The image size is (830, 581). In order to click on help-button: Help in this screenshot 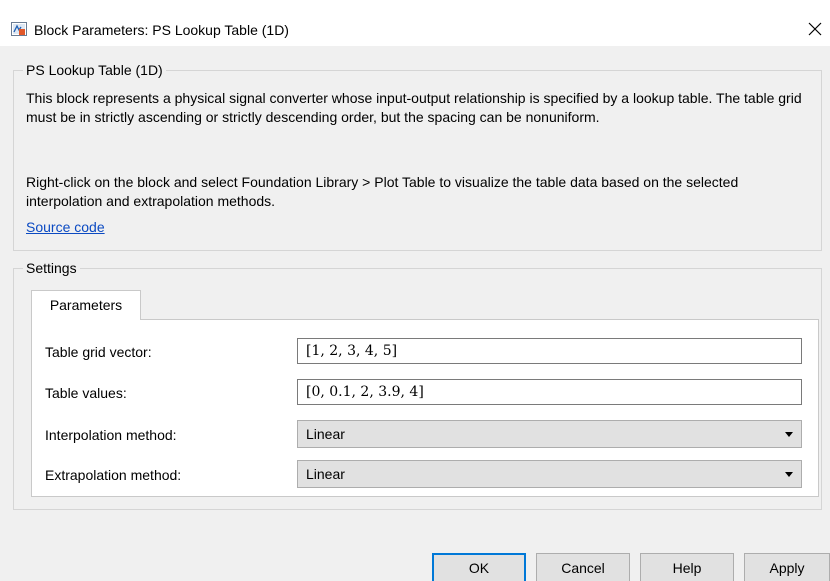, I will do `click(687, 567)`.